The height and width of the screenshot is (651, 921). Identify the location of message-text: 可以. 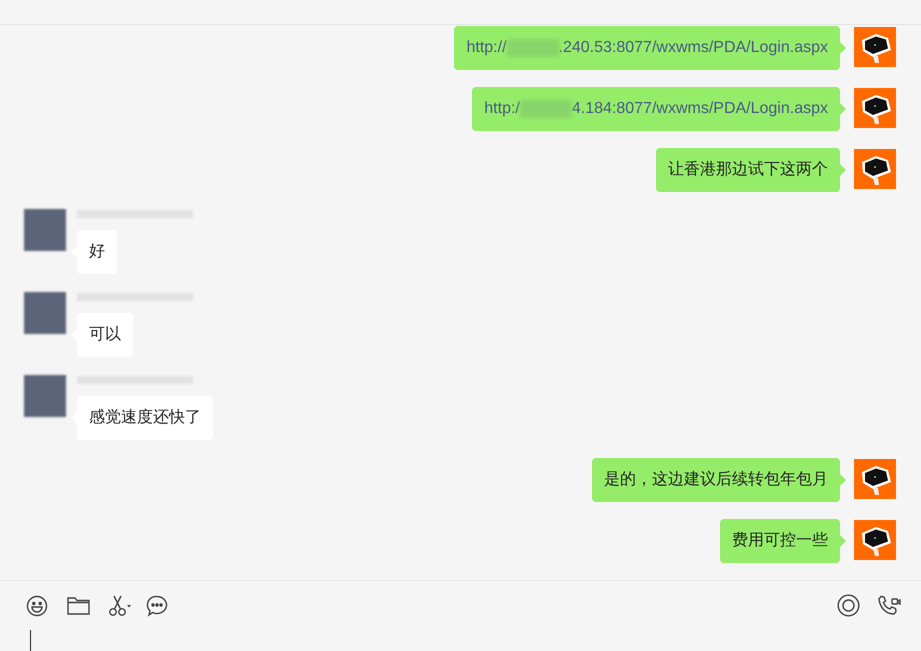
(105, 335).